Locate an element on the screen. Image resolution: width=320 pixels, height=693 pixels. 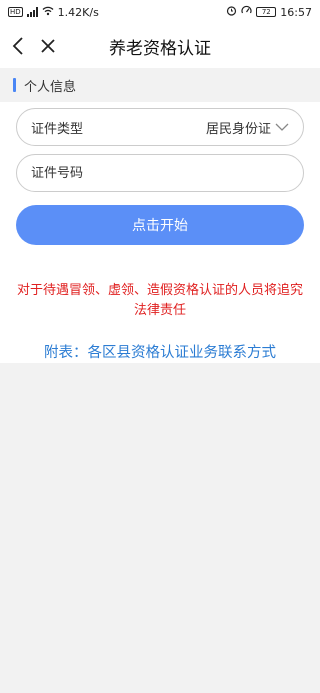
close-icon is located at coordinates (48, 46).